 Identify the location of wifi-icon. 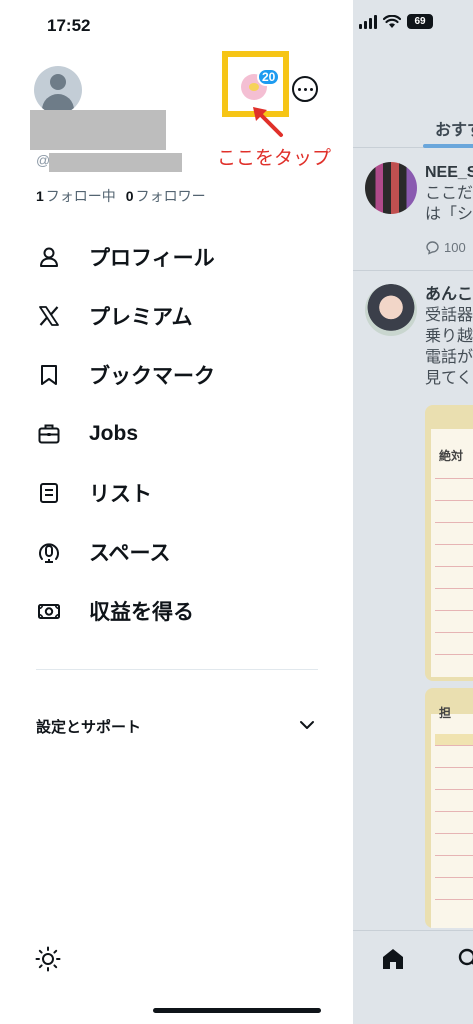
(392, 21).